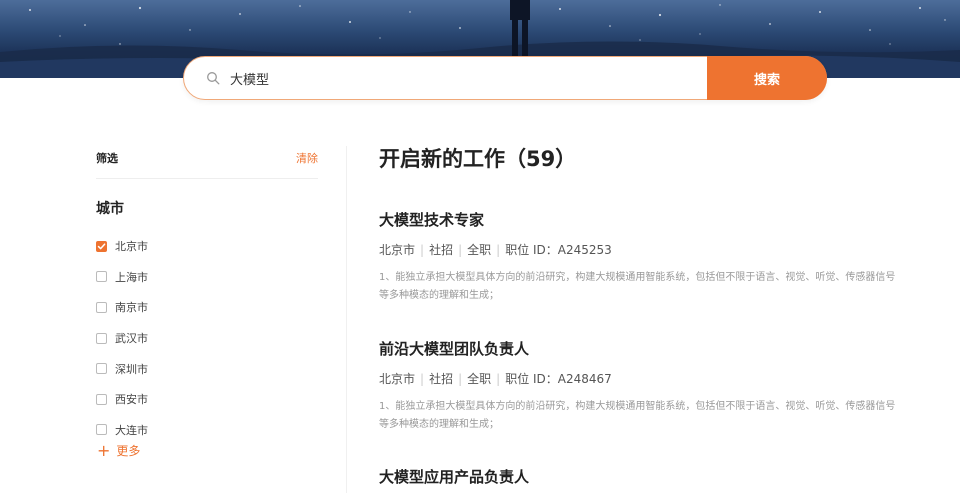  Describe the element at coordinates (460, 78) in the screenshot. I see `search-input` at that location.